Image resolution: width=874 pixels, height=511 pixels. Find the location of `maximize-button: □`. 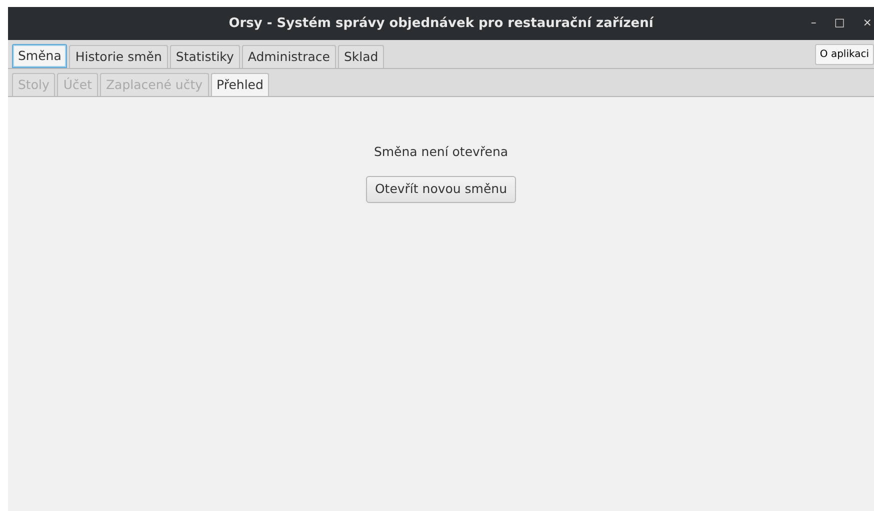

maximize-button: □ is located at coordinates (839, 23).